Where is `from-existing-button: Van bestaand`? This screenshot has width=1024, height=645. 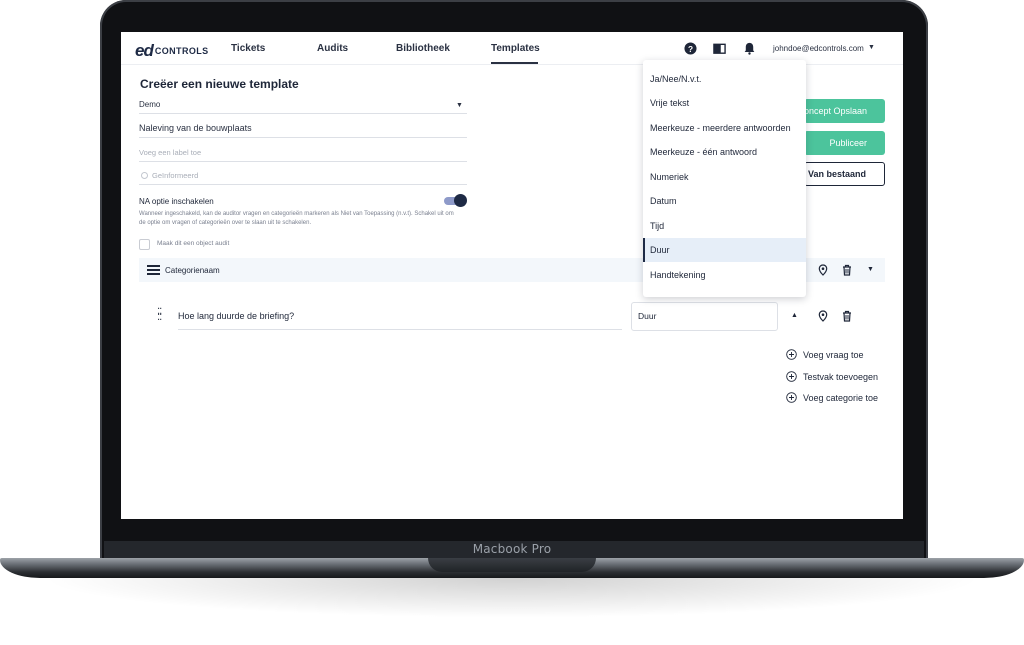
from-existing-button: Van bestaand is located at coordinates (844, 174).